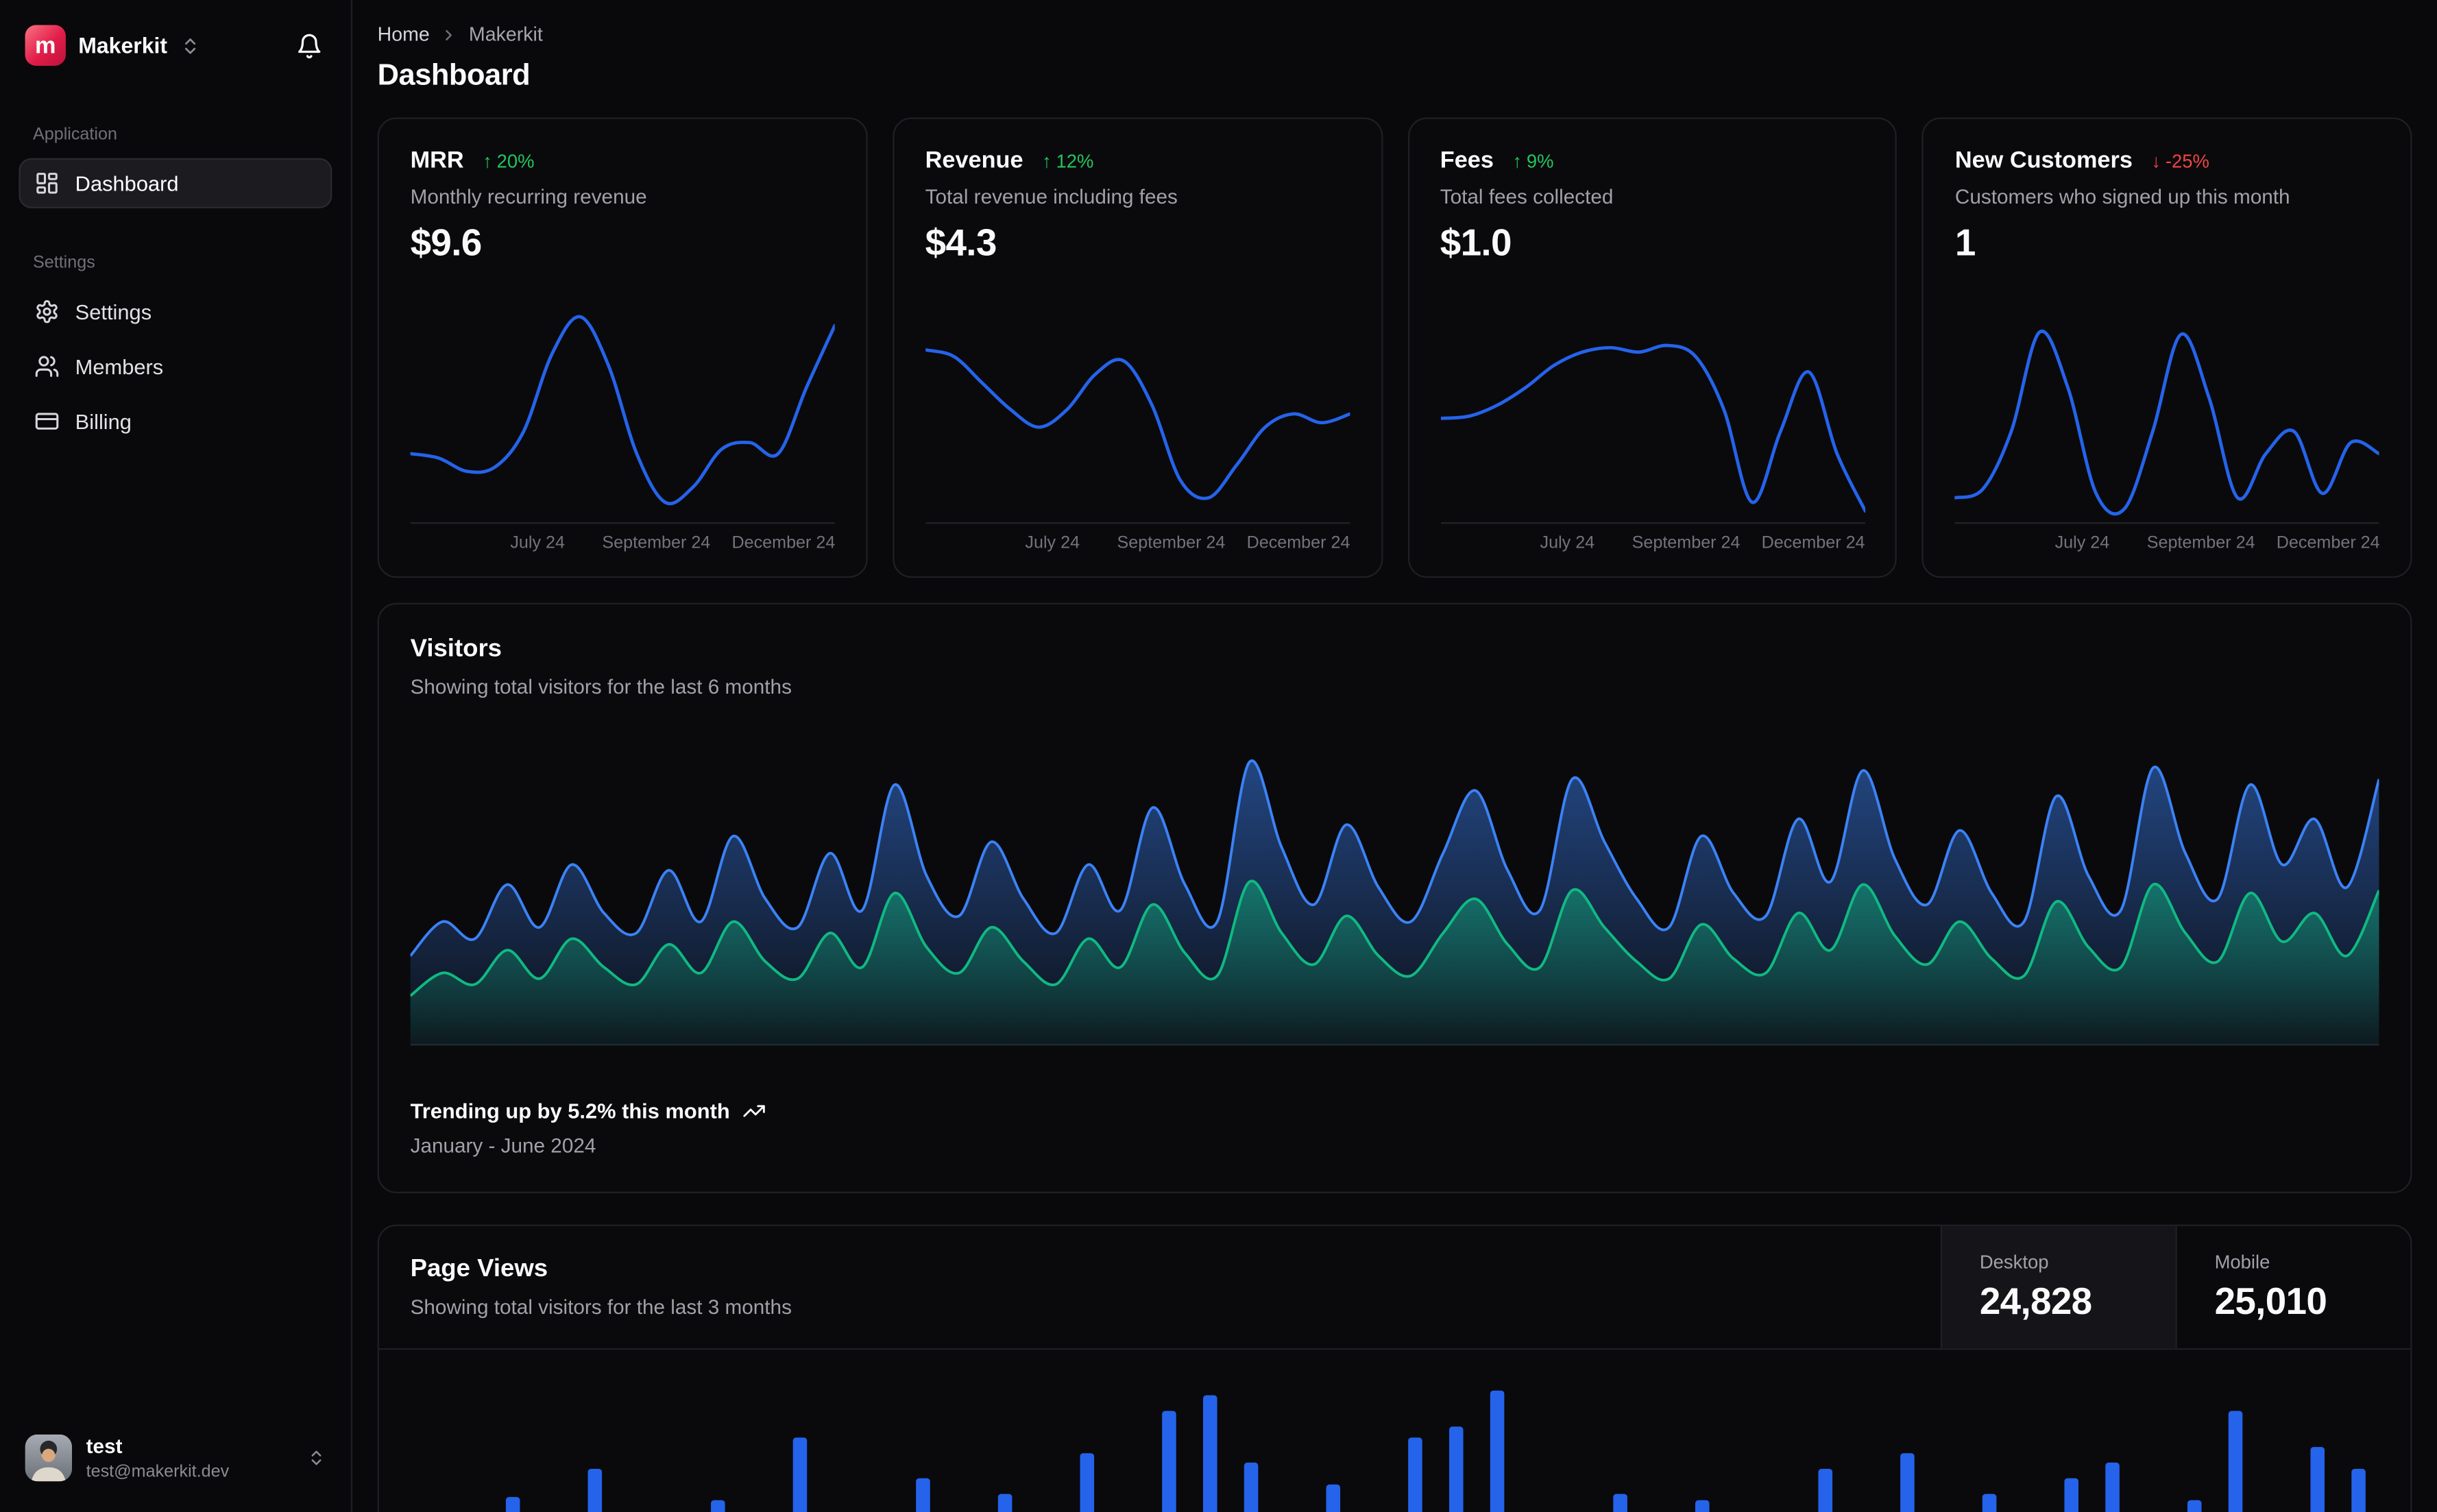  Describe the element at coordinates (176, 366) in the screenshot. I see `sidebar-item-members: Members` at that location.